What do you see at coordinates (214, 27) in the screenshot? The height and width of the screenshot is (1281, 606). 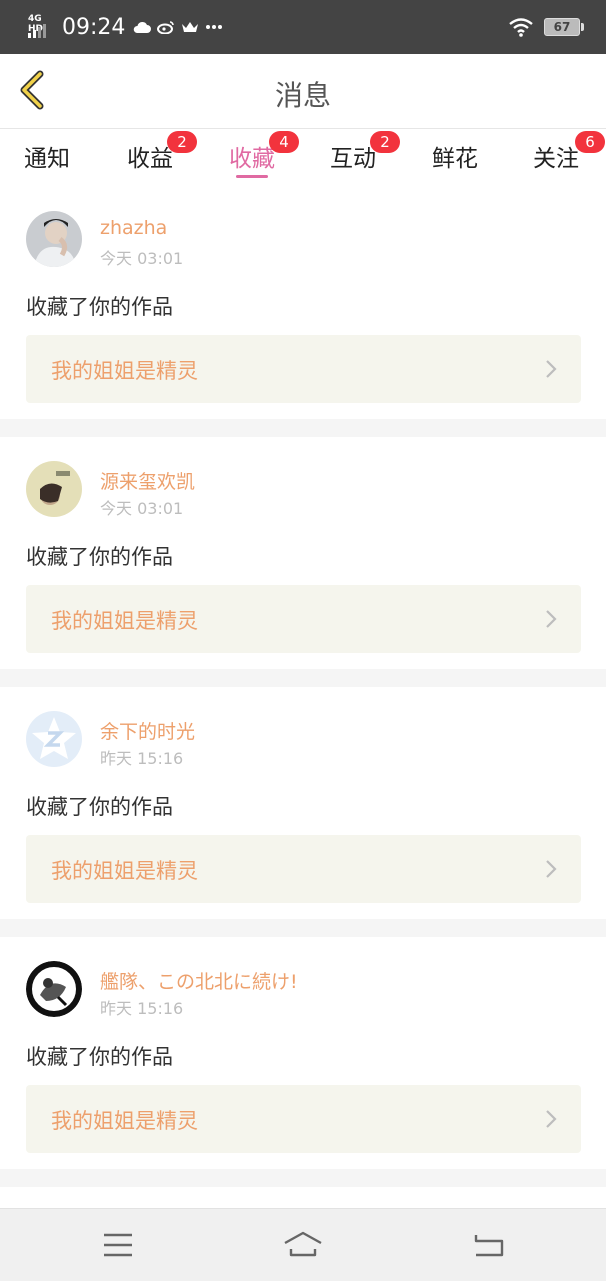 I see `more-dots-icon` at bounding box center [214, 27].